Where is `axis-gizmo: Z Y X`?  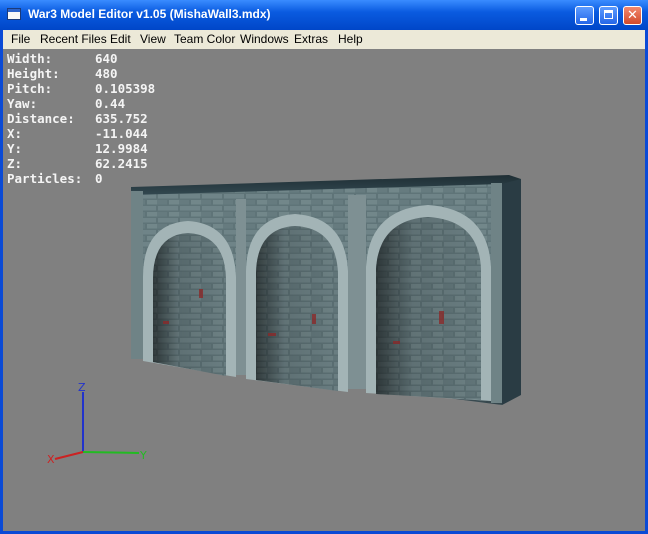 axis-gizmo: Z Y X is located at coordinates (97, 423).